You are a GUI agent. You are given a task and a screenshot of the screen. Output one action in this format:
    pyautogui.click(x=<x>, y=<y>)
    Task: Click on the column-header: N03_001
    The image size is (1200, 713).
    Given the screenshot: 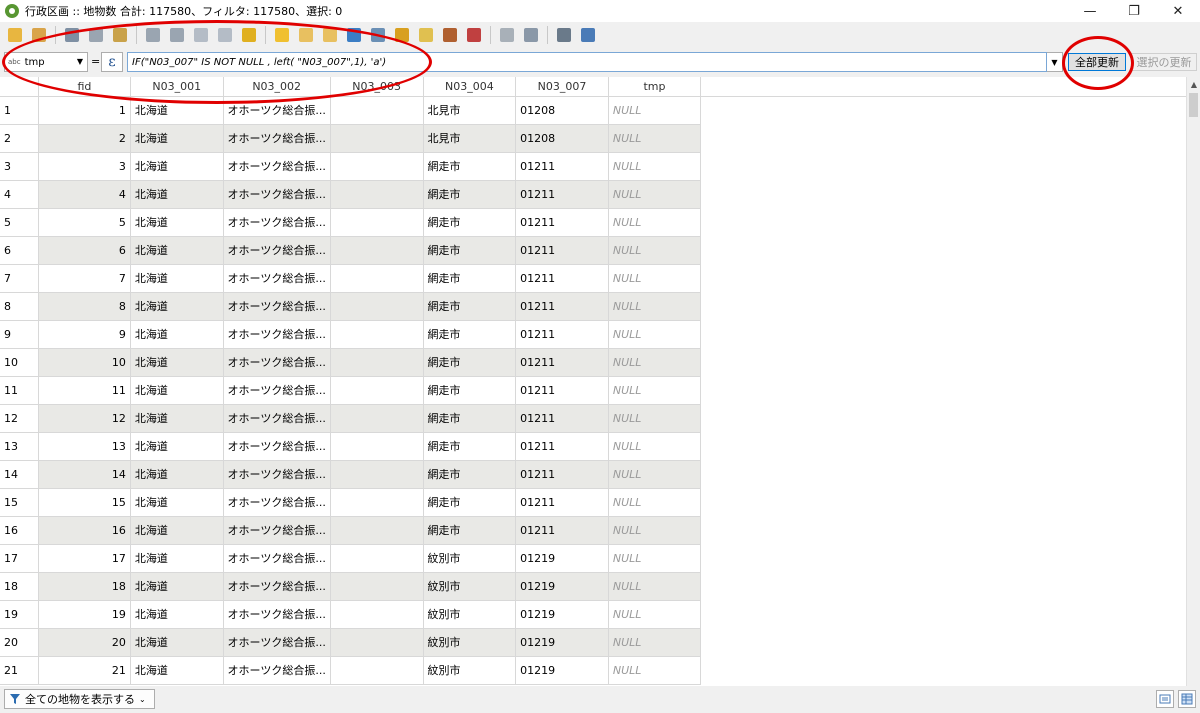 What is the action you would take?
    pyautogui.click(x=177, y=87)
    